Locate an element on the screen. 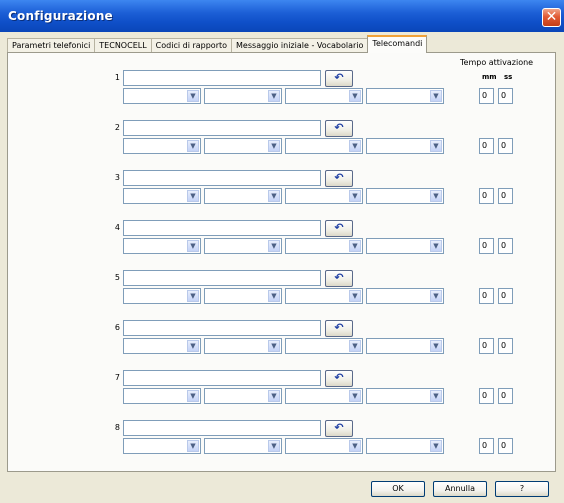 Image resolution: width=564 pixels, height=503 pixels. action-select-7-1: ▼ is located at coordinates (162, 396).